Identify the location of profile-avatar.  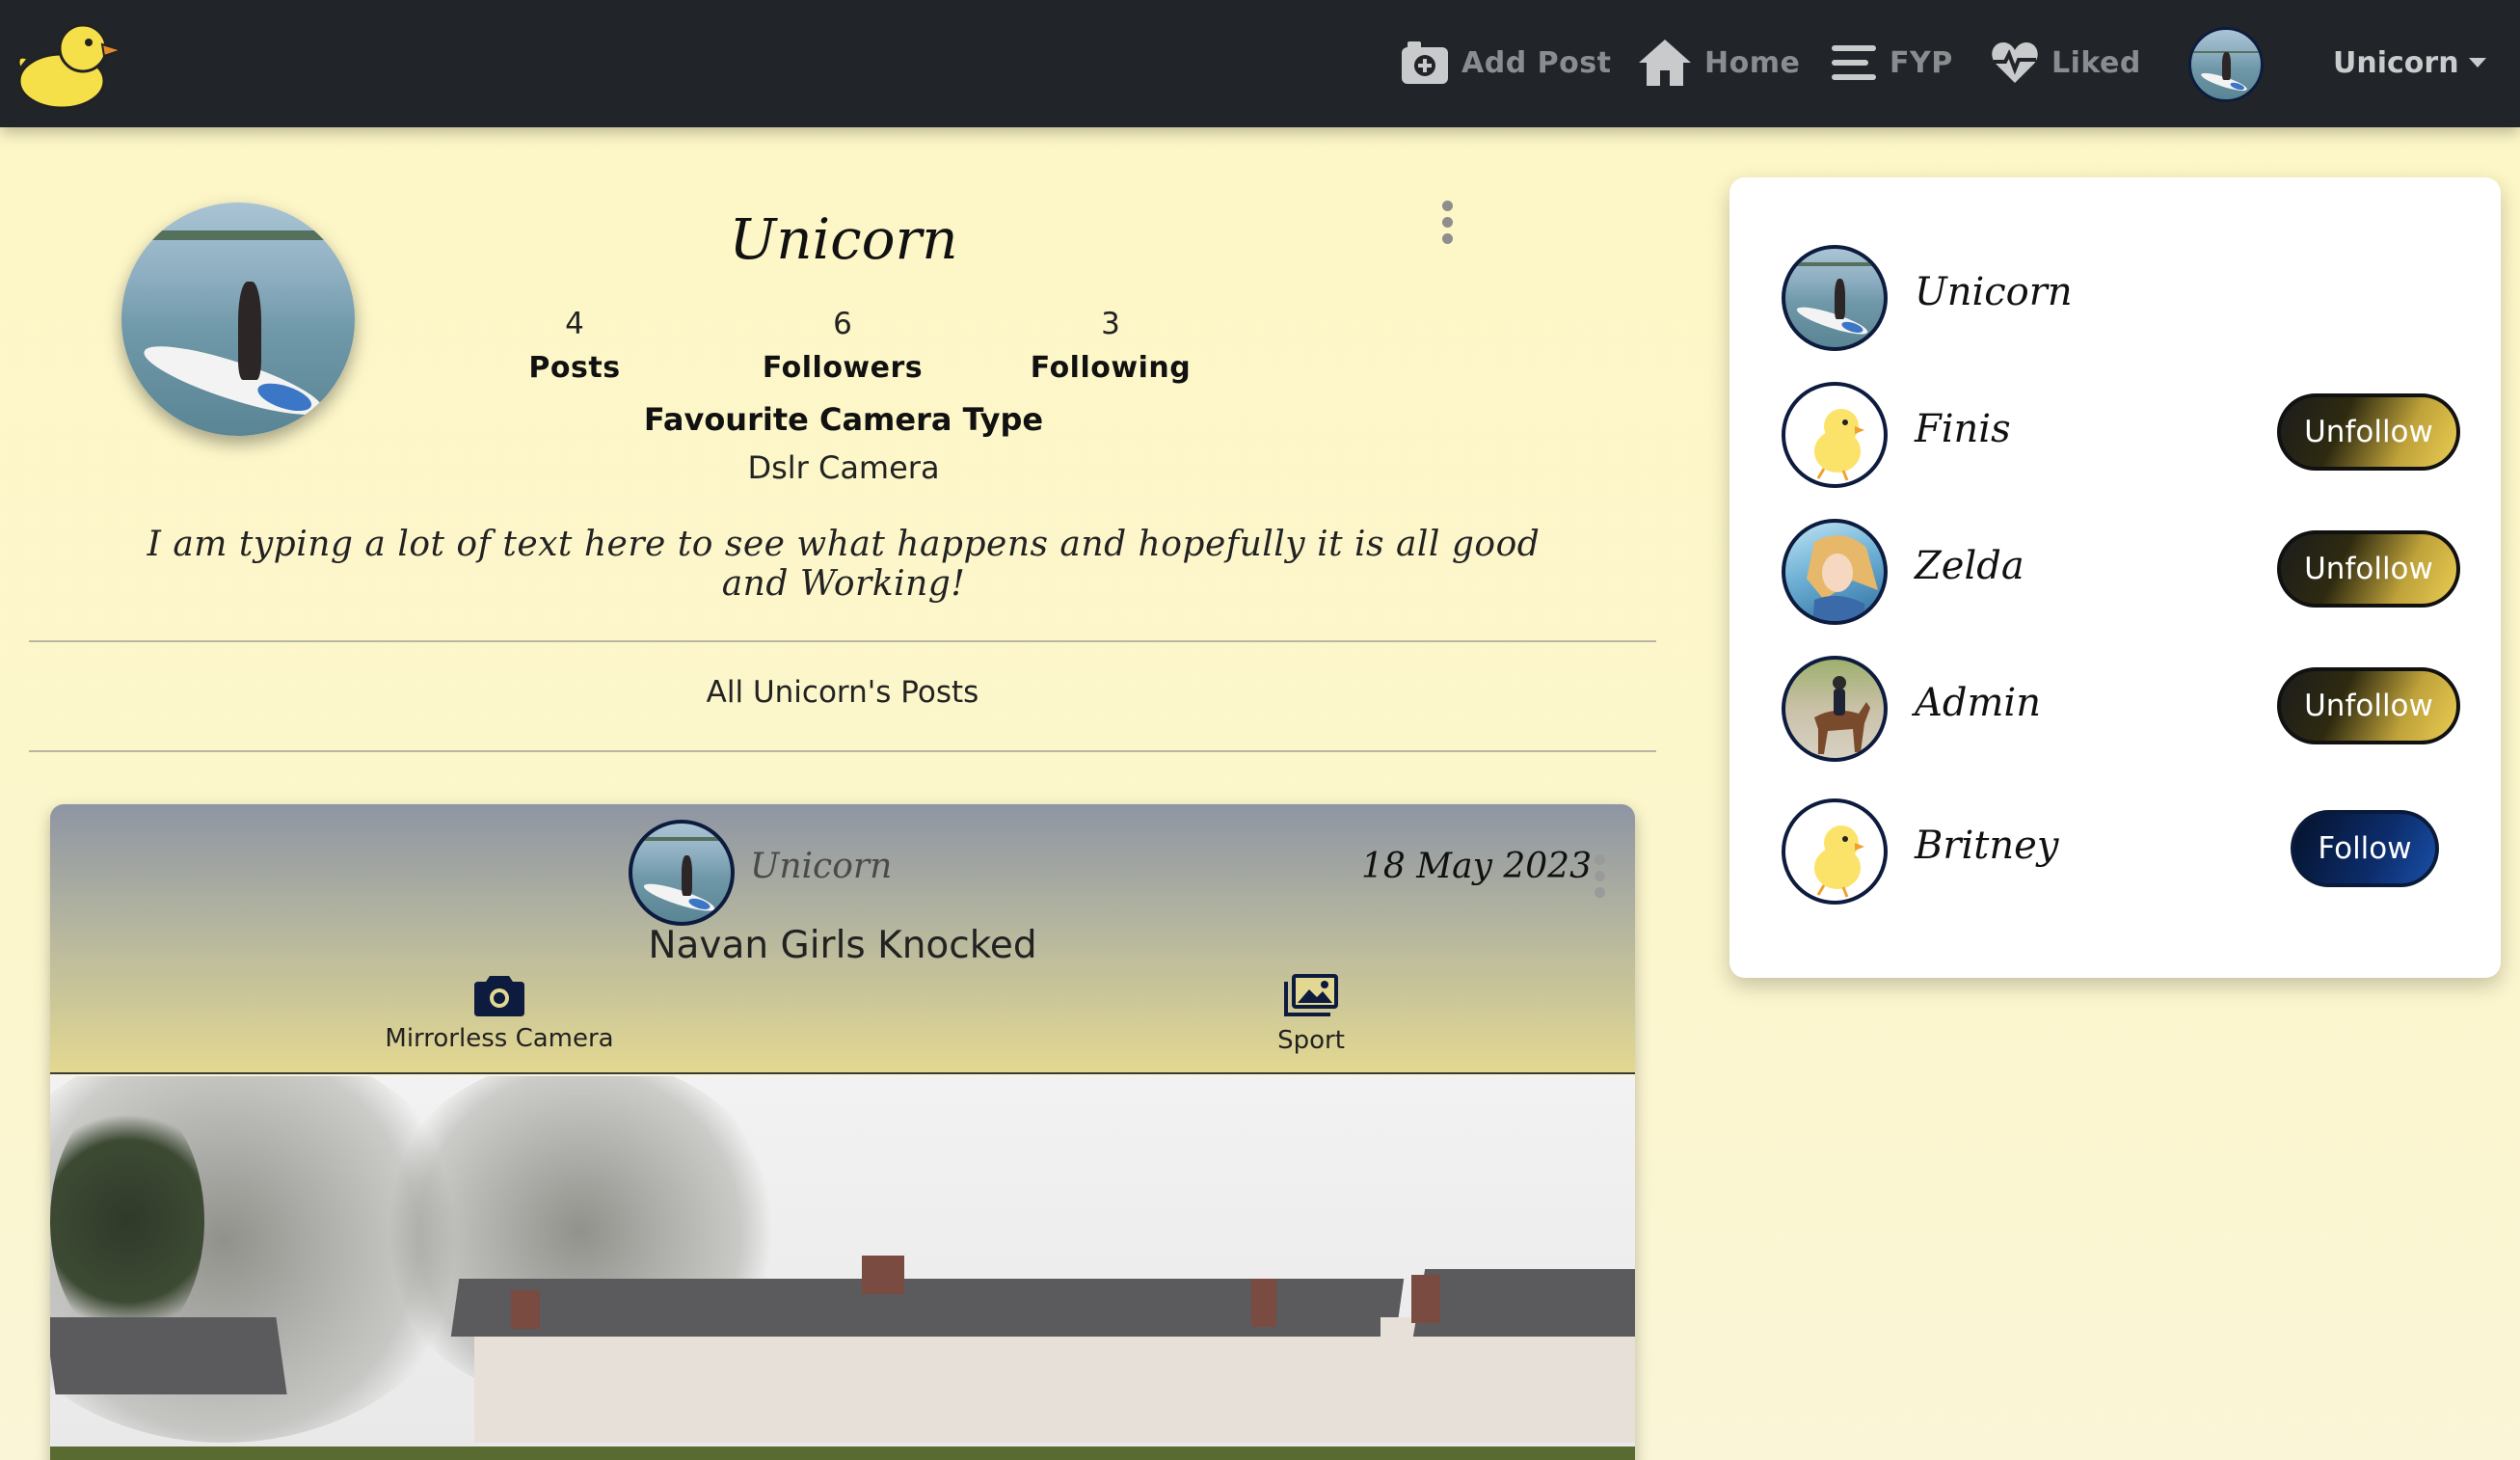
(238, 319).